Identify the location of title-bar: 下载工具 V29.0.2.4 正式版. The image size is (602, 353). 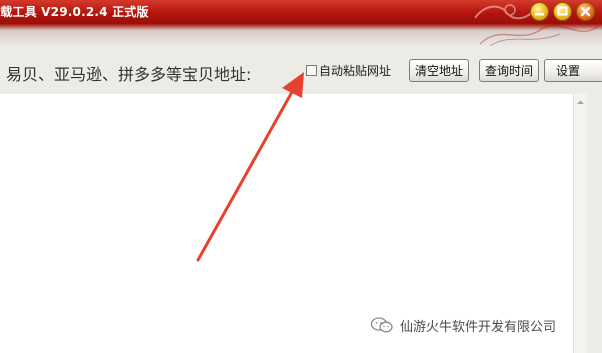
(301, 12).